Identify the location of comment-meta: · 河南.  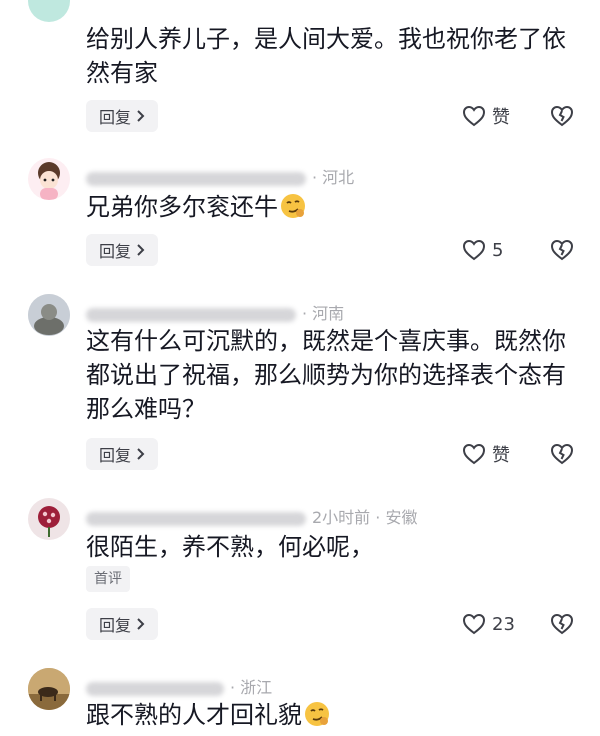
(215, 312).